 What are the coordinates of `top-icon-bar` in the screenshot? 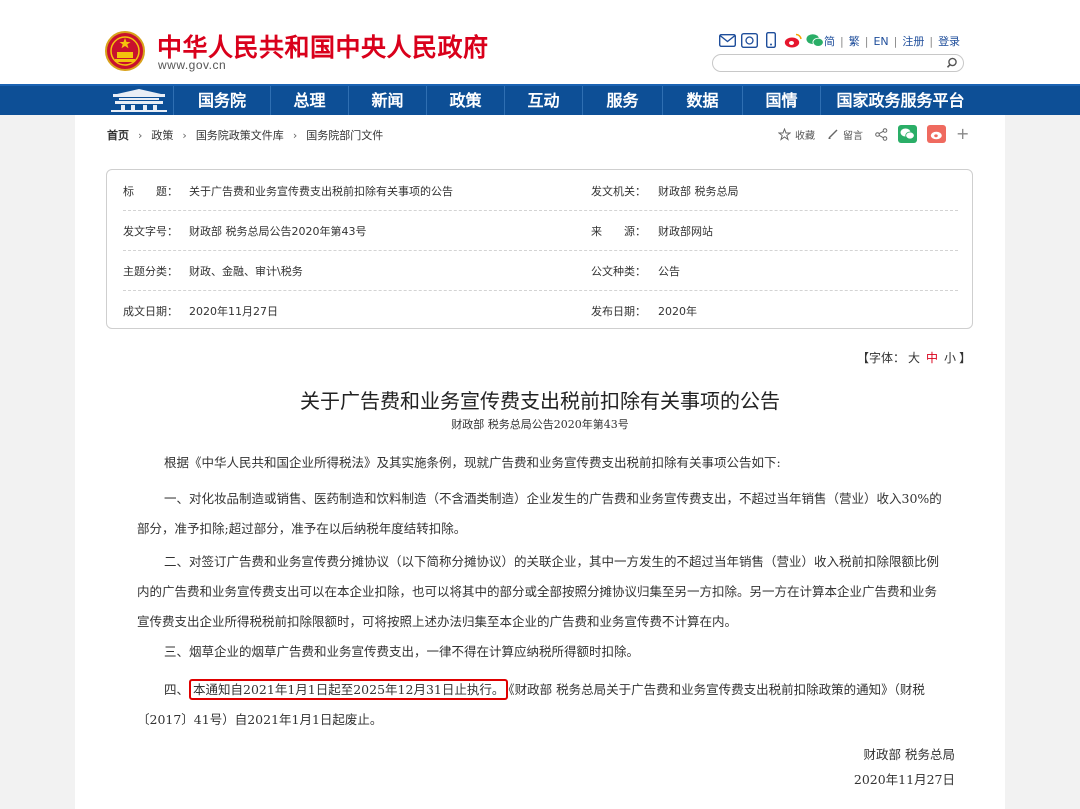 It's located at (773, 40).